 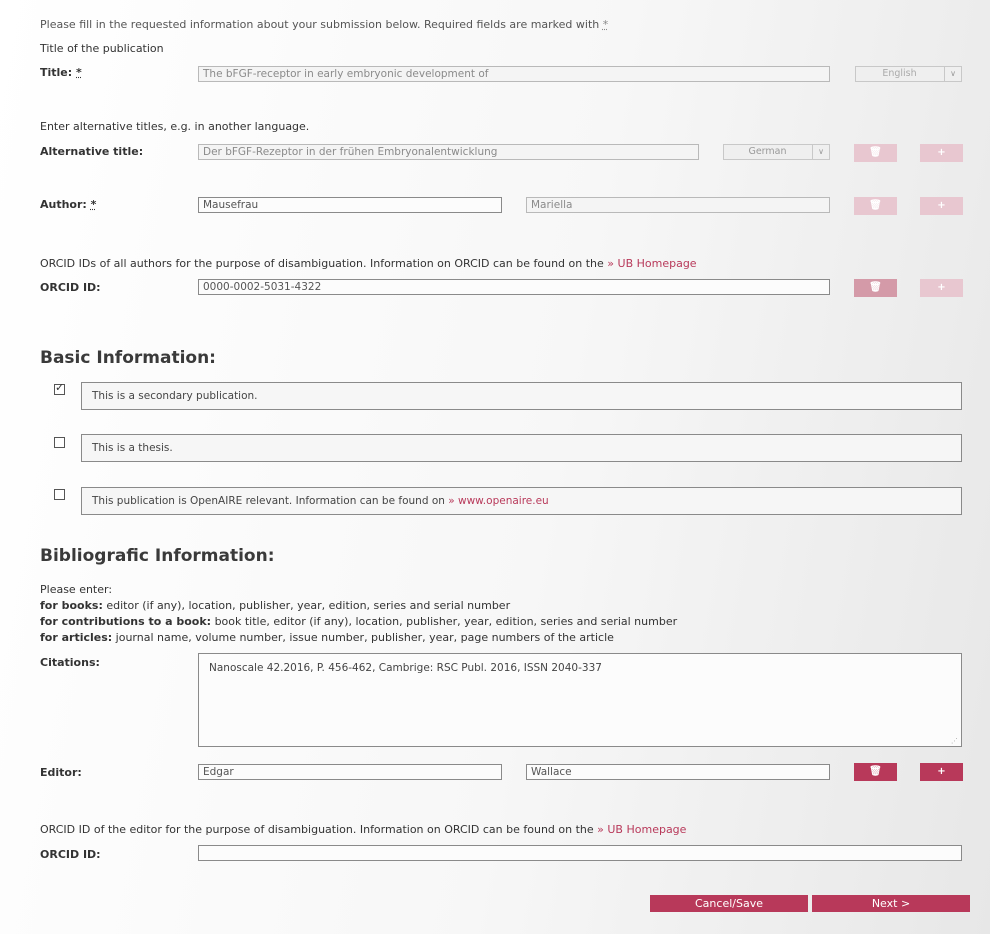 What do you see at coordinates (891, 903) in the screenshot?
I see `next-button: Next >` at bounding box center [891, 903].